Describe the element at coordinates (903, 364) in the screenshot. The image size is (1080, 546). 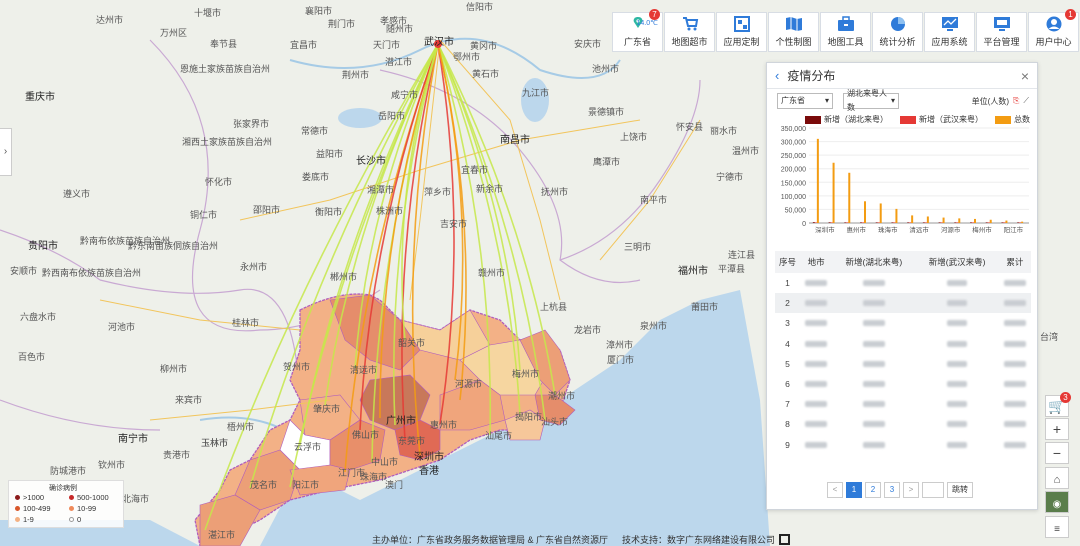
I see `table-row: 5` at that location.